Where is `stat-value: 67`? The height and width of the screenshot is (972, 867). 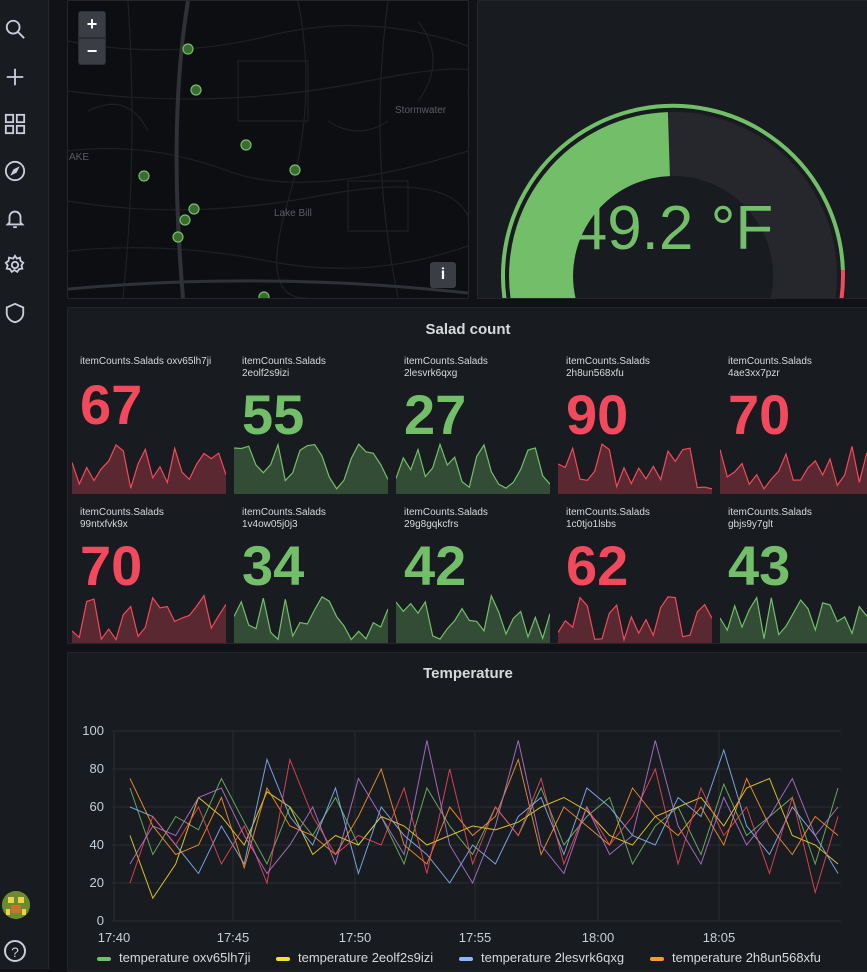 stat-value: 67 is located at coordinates (111, 404).